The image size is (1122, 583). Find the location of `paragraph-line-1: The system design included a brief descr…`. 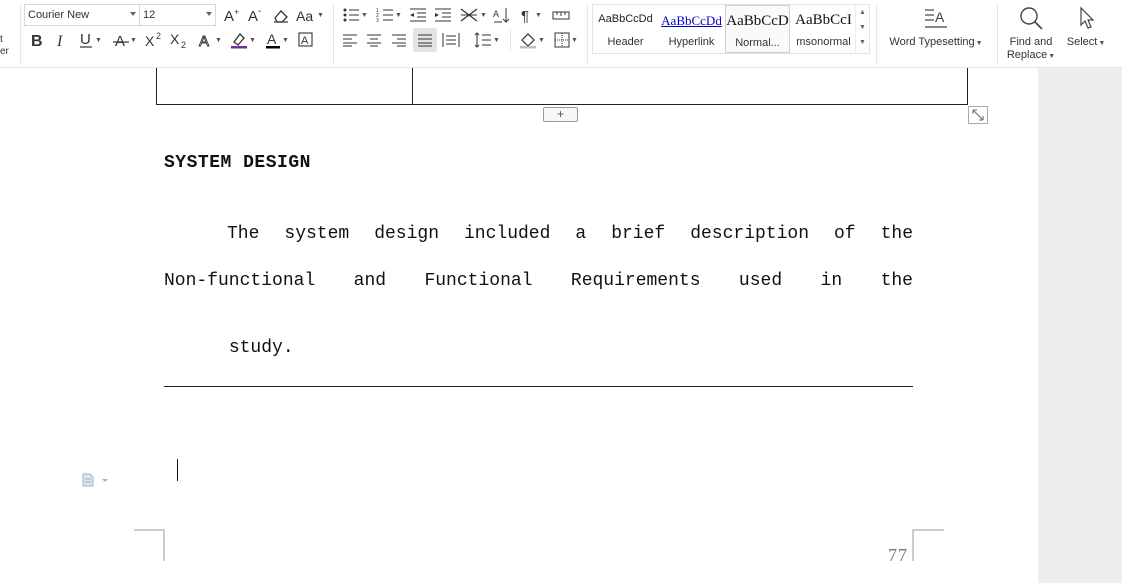

paragraph-line-1: The system design included a brief descr… is located at coordinates (570, 234).